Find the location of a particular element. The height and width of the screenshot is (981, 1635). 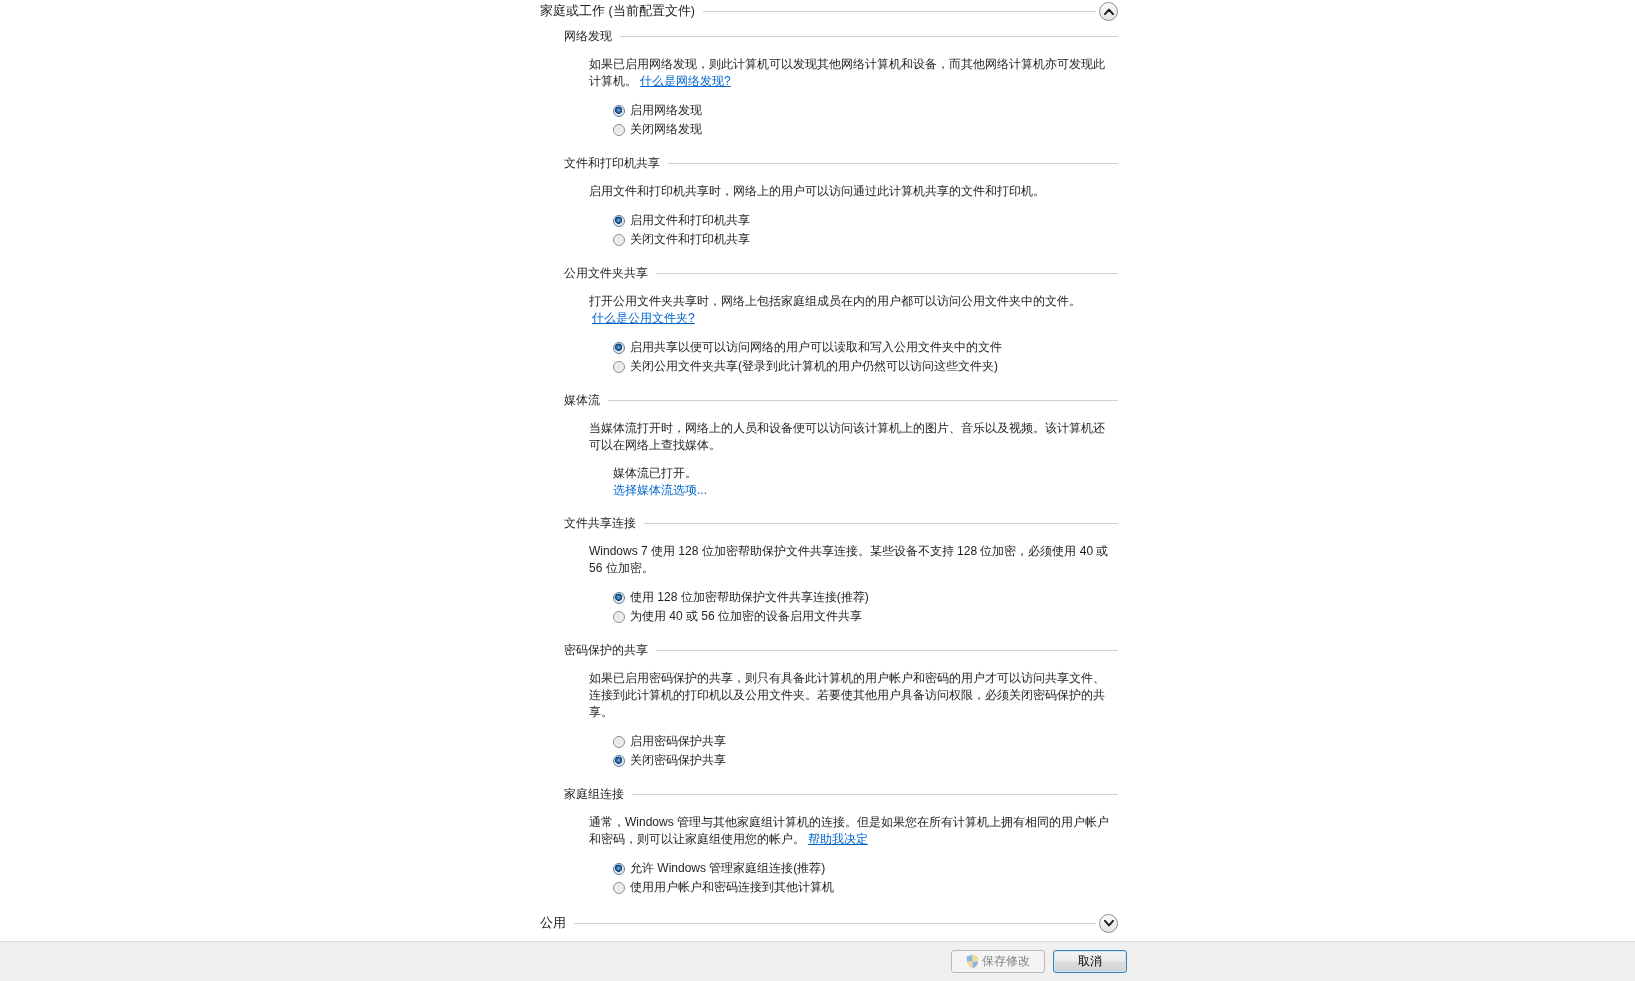

help-link: 什么是公用文件夹? is located at coordinates (643, 318).